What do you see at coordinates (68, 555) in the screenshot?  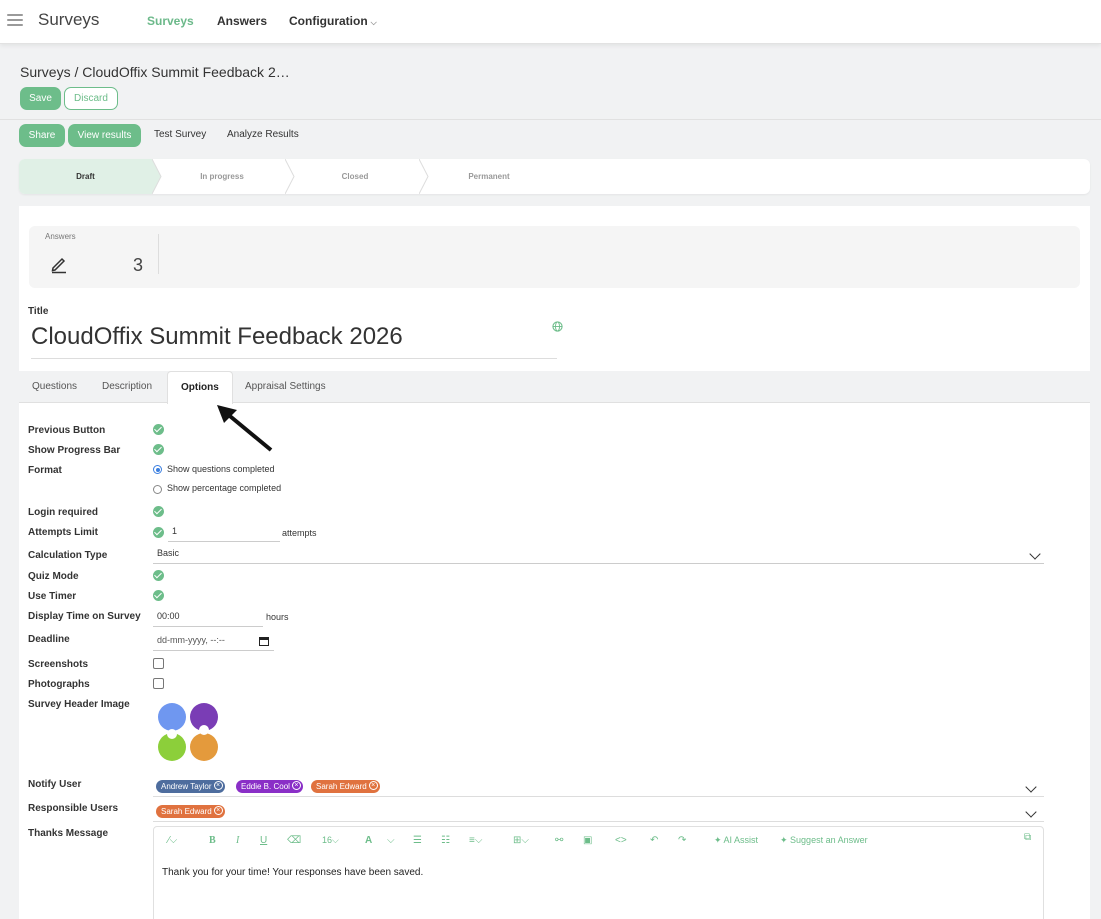 I see `calculation-type-label: Calculation Type` at bounding box center [68, 555].